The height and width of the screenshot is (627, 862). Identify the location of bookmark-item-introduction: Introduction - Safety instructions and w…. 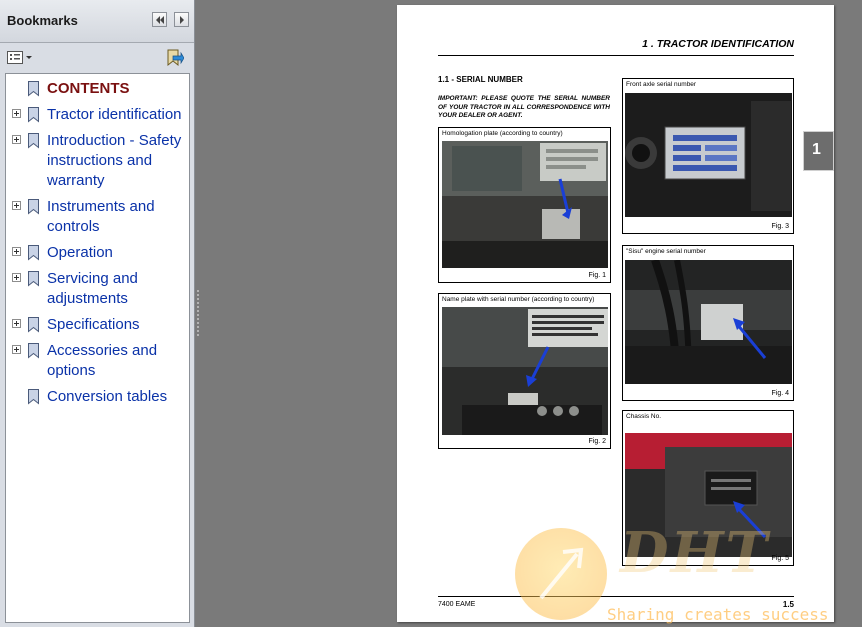
(97, 161).